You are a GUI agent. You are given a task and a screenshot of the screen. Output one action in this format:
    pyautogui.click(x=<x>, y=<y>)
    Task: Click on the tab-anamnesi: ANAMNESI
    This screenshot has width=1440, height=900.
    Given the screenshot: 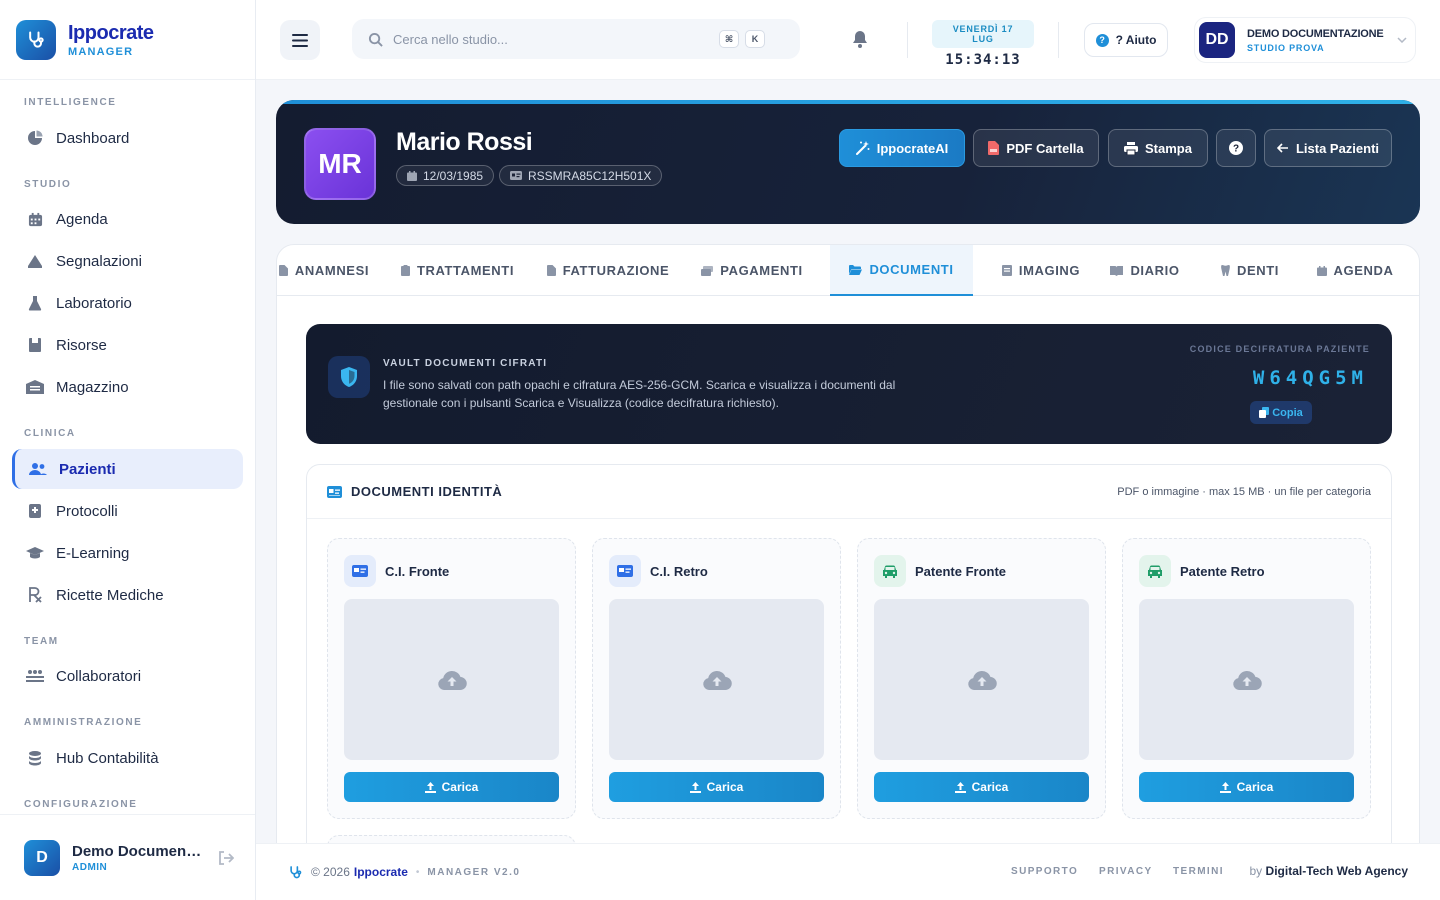 What is the action you would take?
    pyautogui.click(x=324, y=270)
    